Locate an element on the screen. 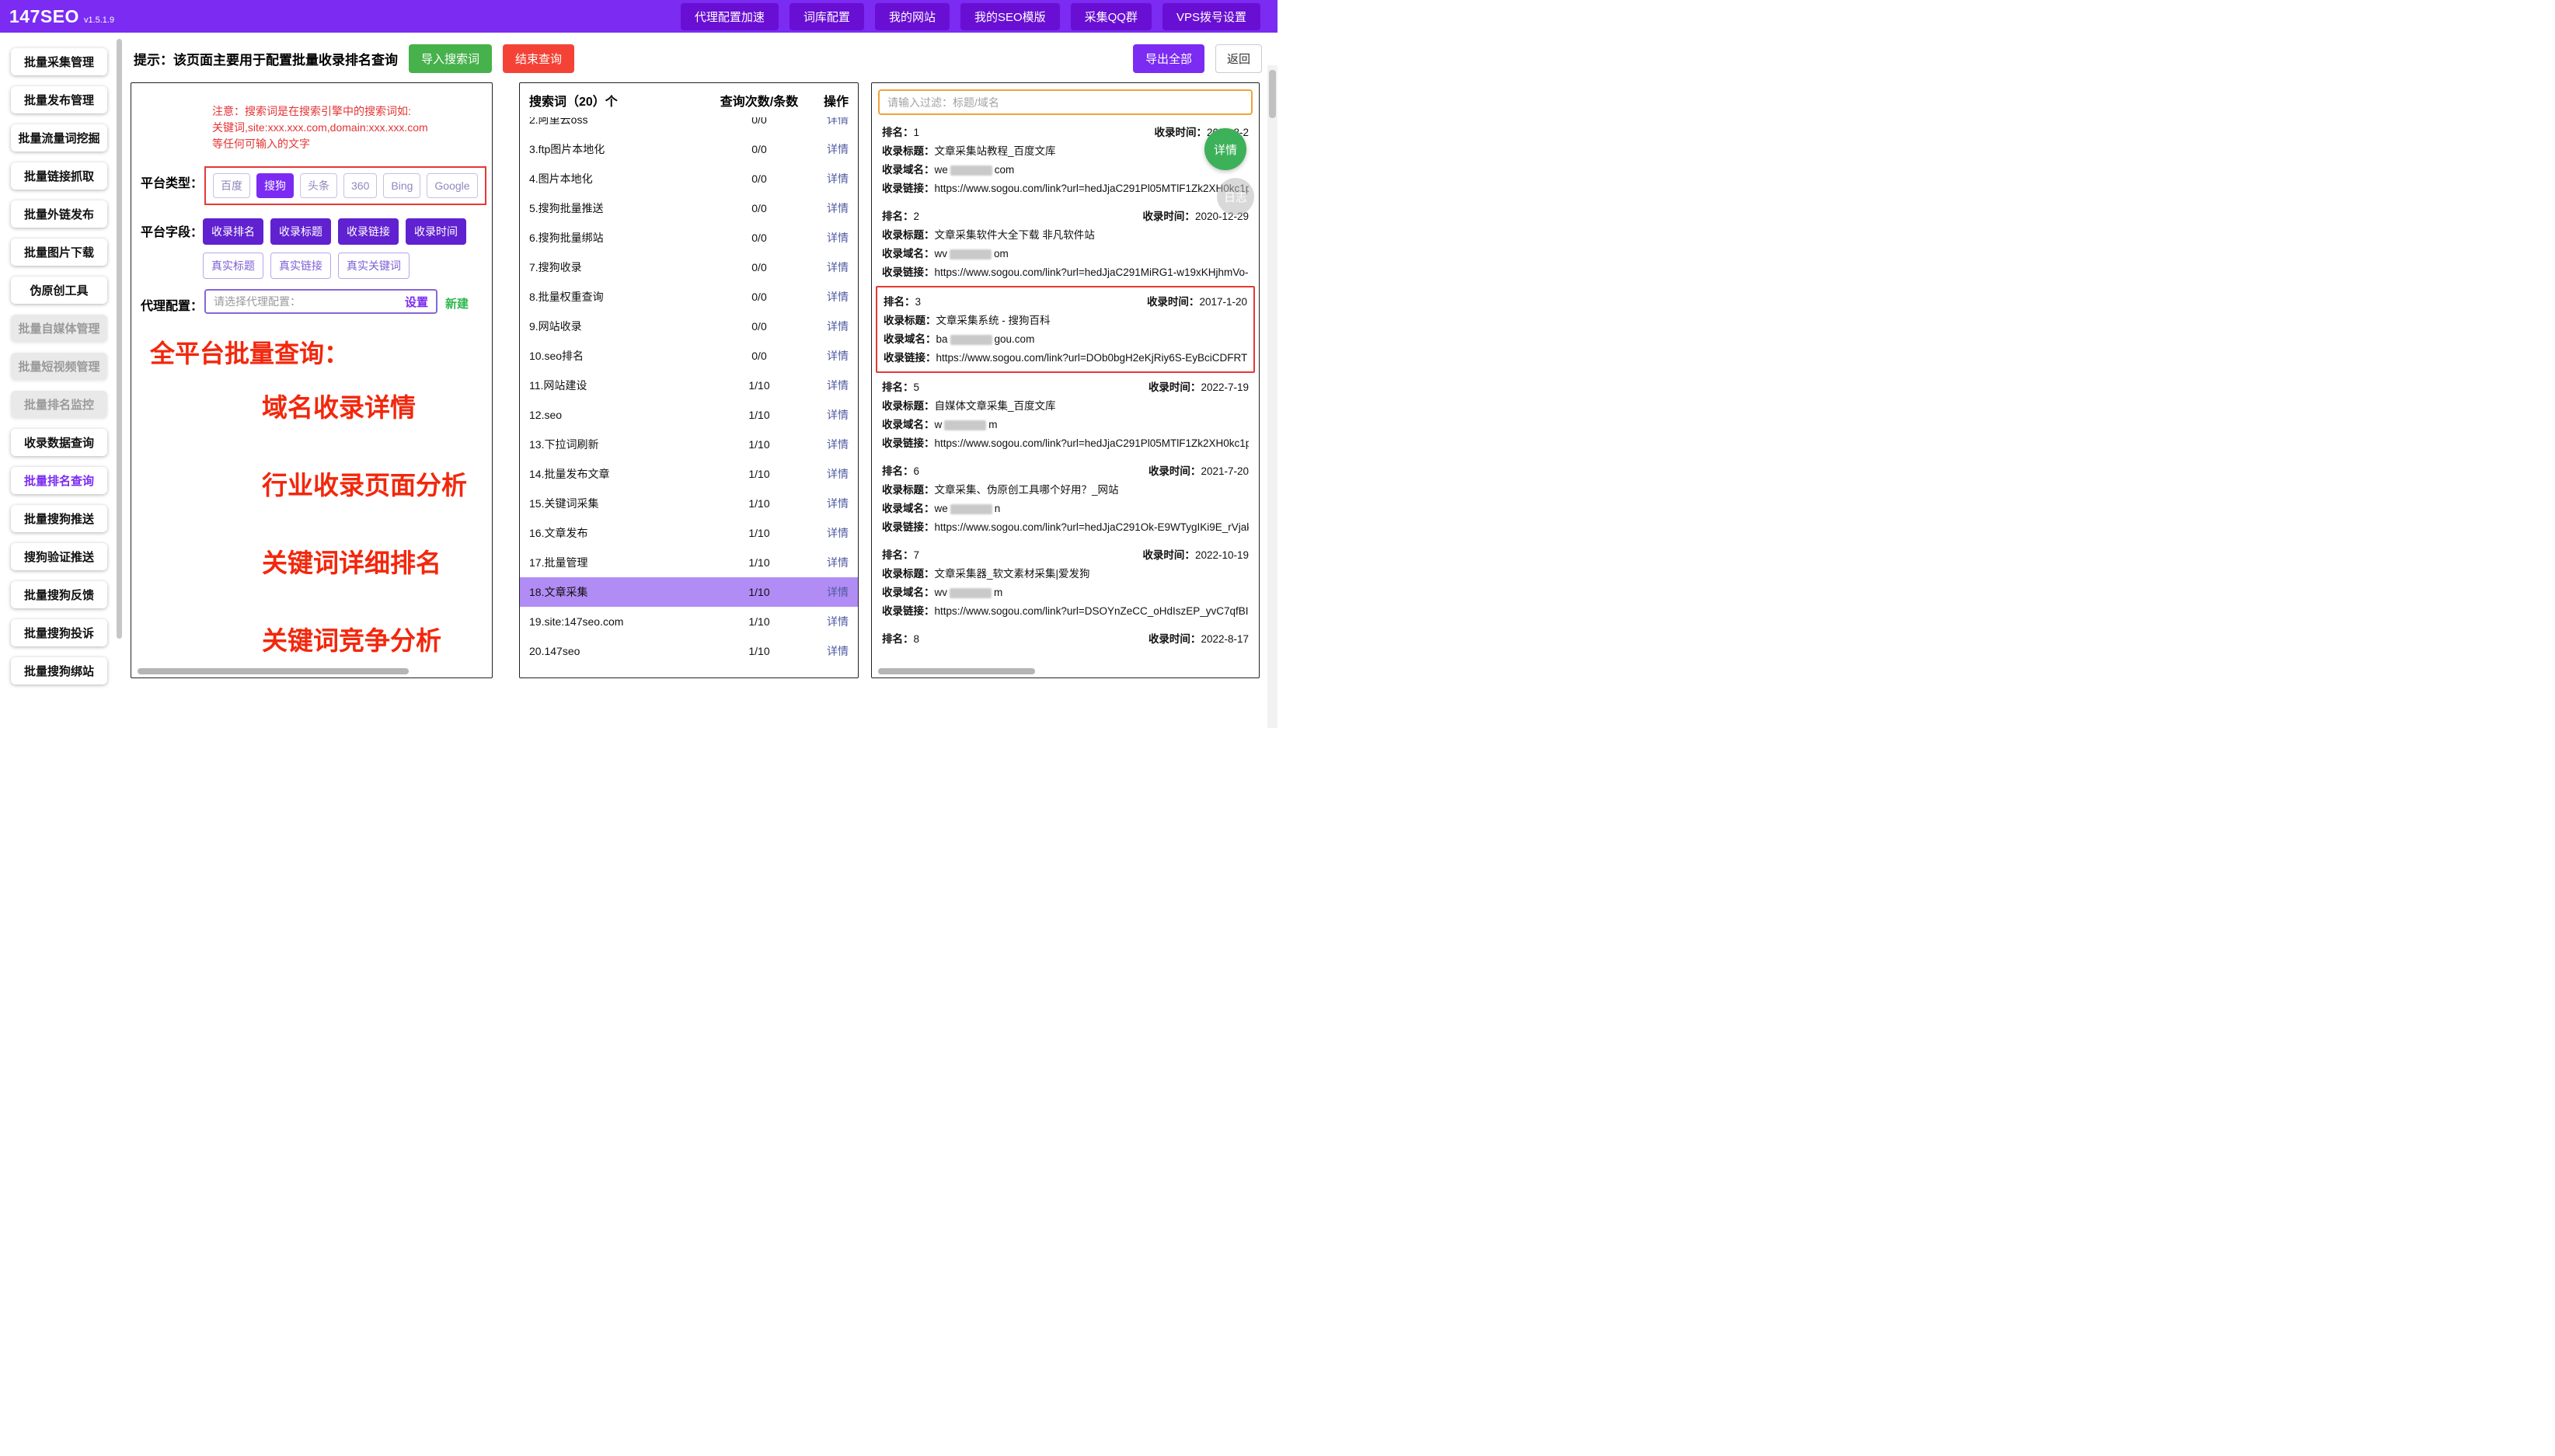 Image resolution: width=2555 pixels, height=1456 pixels. platform-field-button: 真实标题 is located at coordinates (233, 266).